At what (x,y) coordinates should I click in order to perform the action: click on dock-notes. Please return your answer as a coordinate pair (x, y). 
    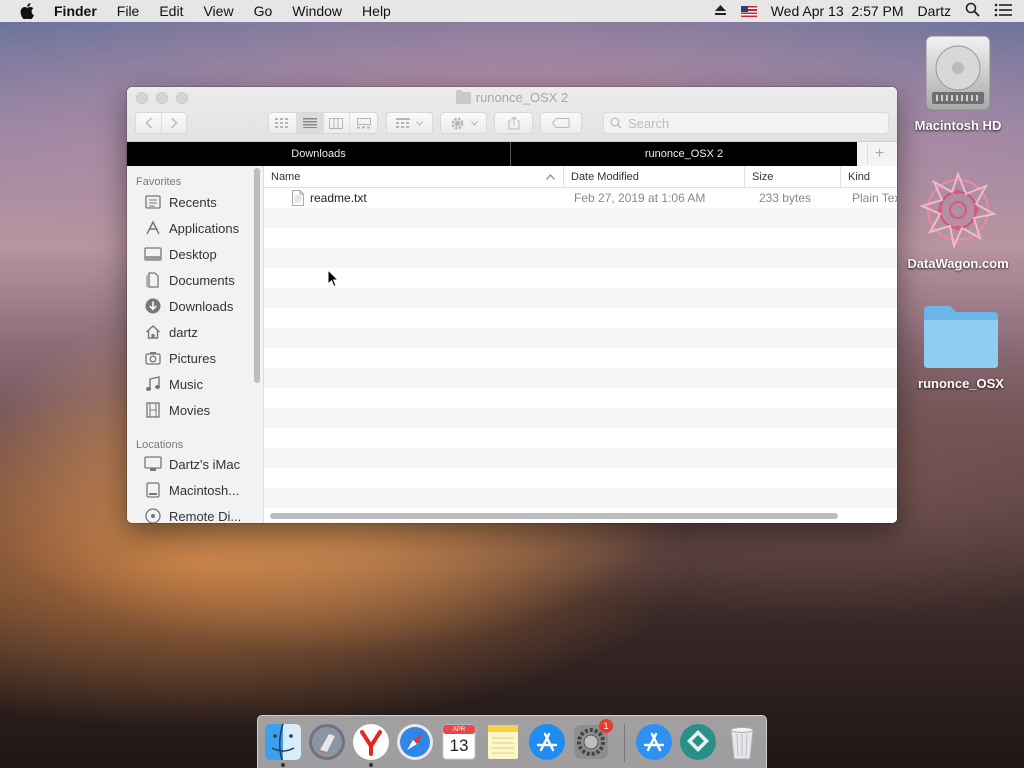
    Looking at the image, I should click on (503, 742).